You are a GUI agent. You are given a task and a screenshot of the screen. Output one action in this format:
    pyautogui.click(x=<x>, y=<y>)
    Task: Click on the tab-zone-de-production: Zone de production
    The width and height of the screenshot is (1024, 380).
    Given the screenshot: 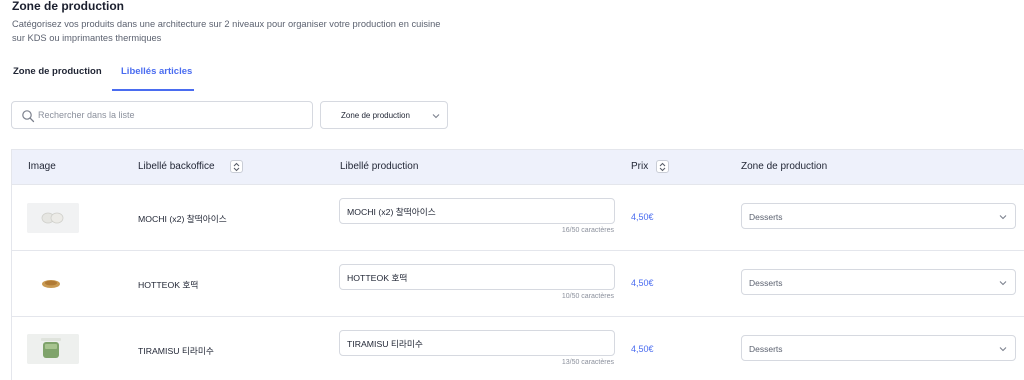 What is the action you would take?
    pyautogui.click(x=57, y=71)
    